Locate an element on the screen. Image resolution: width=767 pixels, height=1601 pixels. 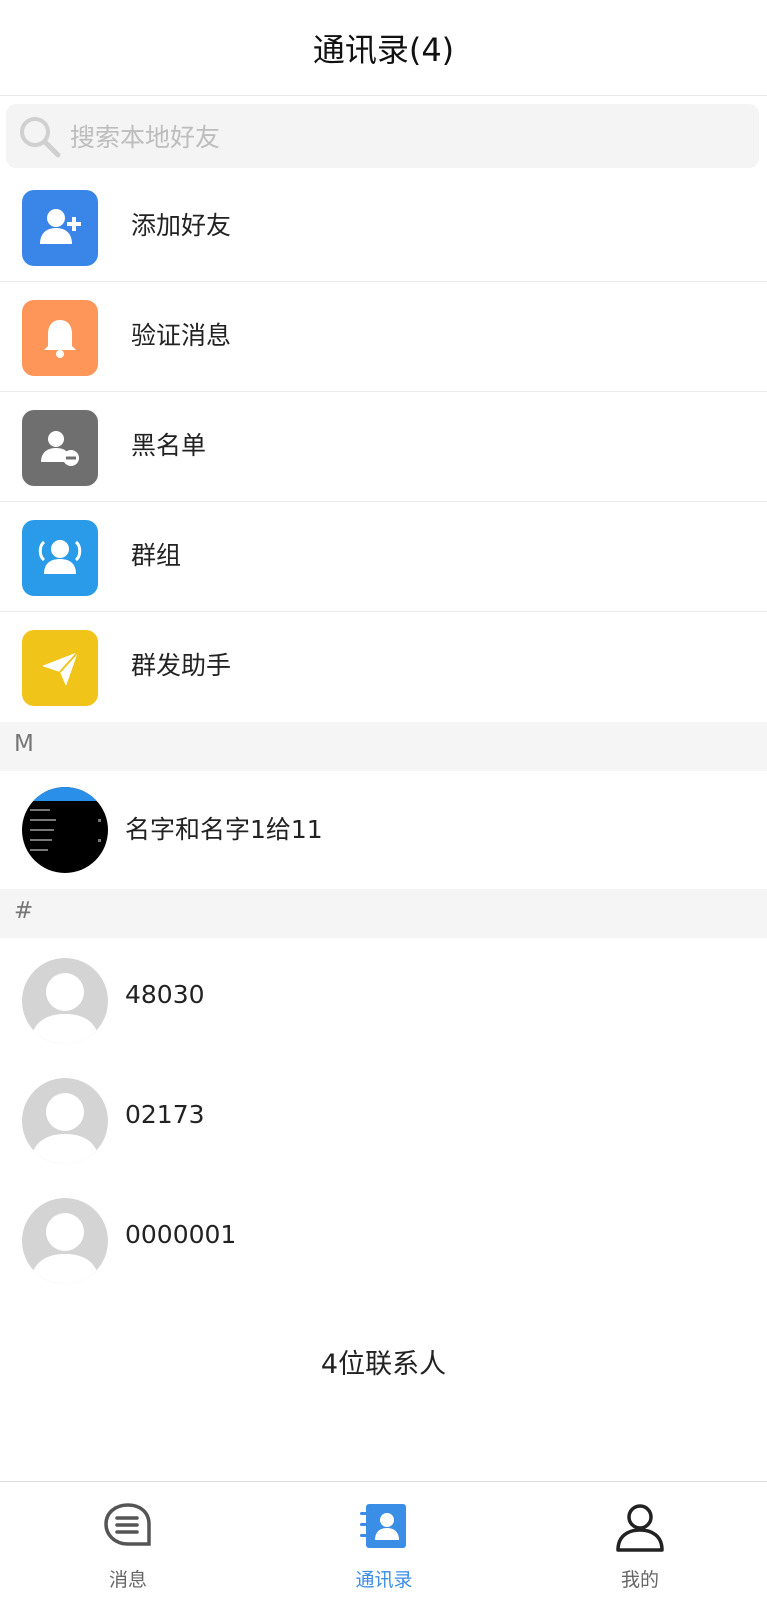
profile-icon is located at coordinates (640, 1528).